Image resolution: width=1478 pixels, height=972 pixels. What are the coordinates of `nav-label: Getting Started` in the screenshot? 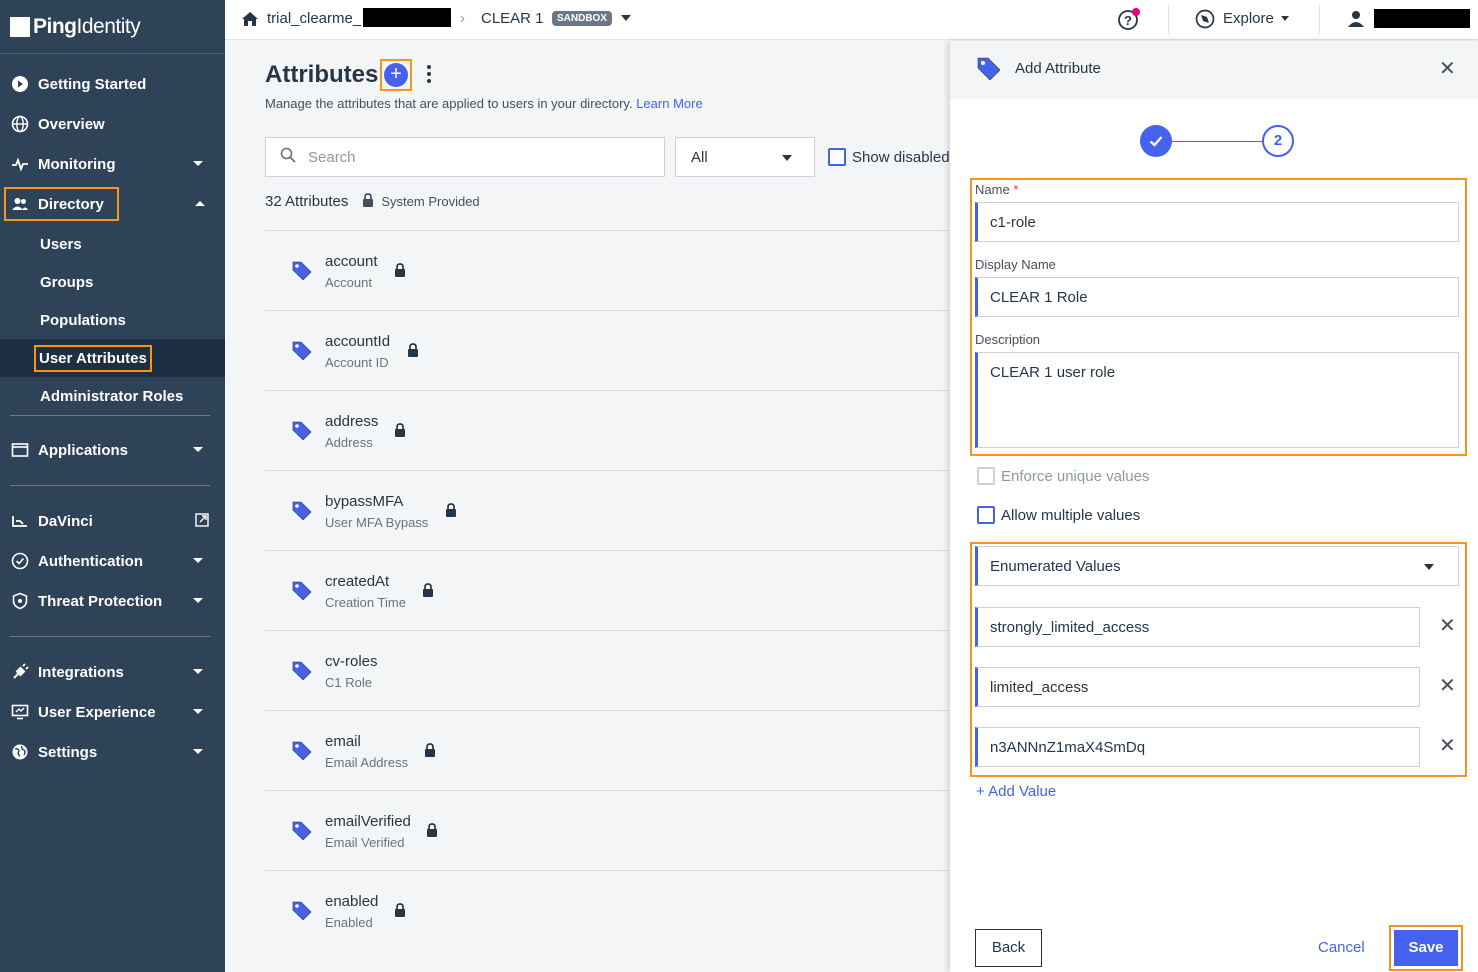 It's located at (92, 84).